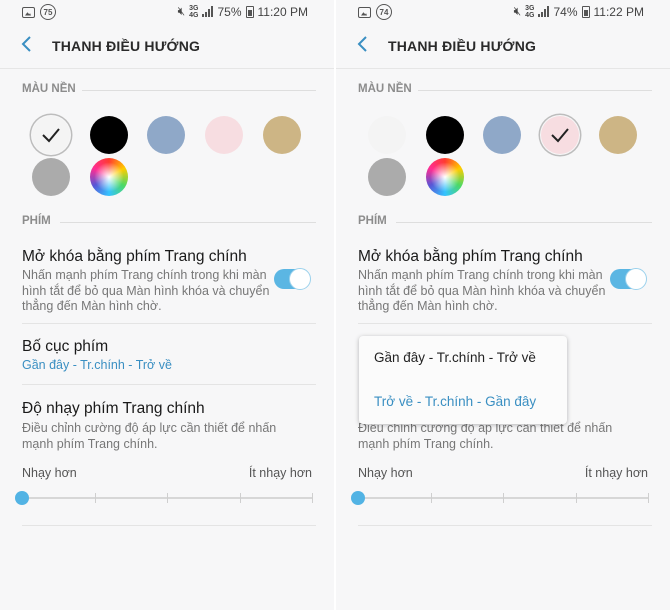 Image resolution: width=670 pixels, height=610 pixels. Describe the element at coordinates (455, 401) in the screenshot. I see `layout-option-back-first: Trở về - Tr.chính - Gần đây` at that location.